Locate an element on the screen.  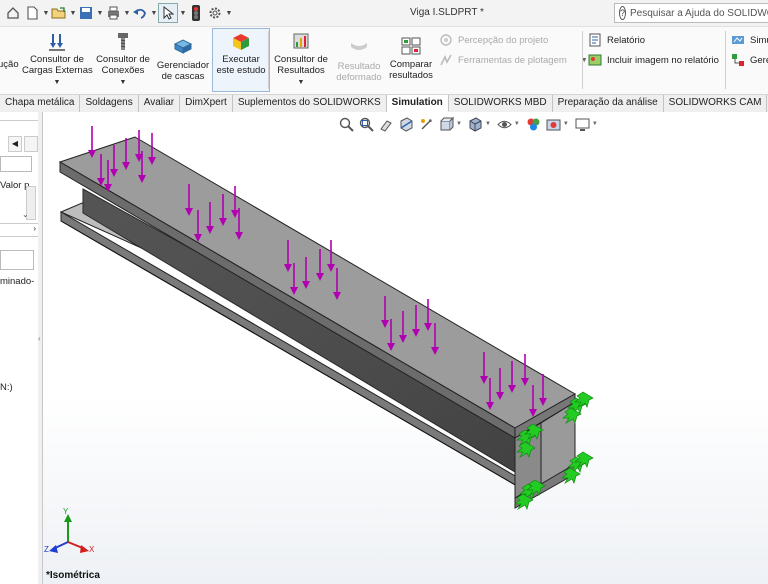
tab-analysis-prep: Preparação da análise is located at coordinates (608, 103).